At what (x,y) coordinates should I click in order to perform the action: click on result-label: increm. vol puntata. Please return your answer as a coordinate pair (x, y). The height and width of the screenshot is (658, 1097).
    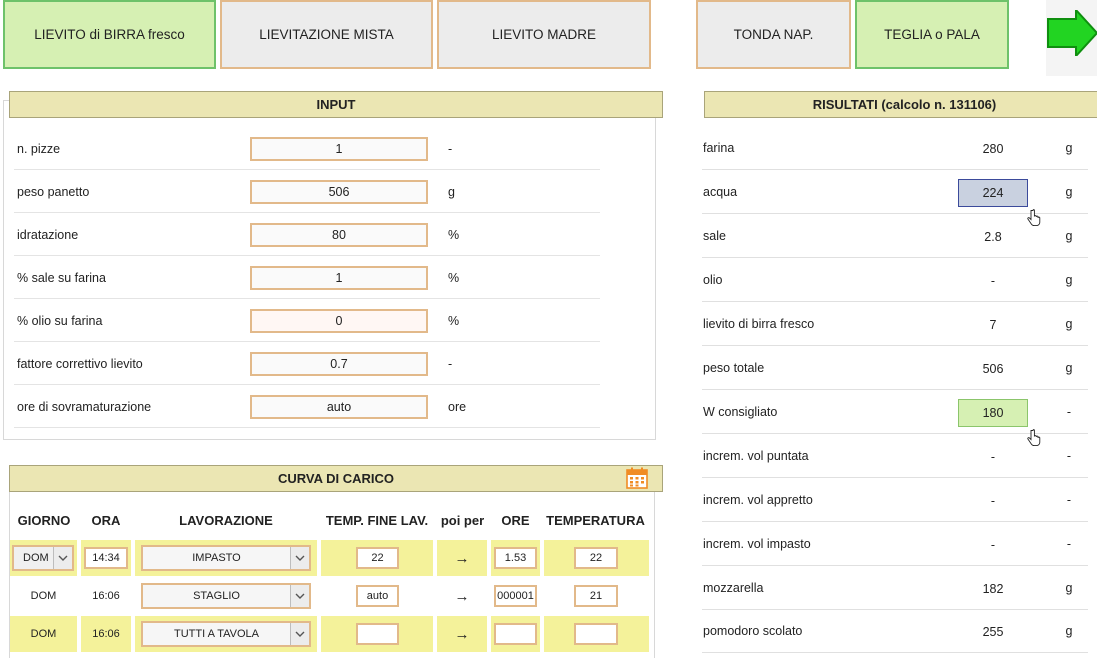
    Looking at the image, I should click on (756, 456).